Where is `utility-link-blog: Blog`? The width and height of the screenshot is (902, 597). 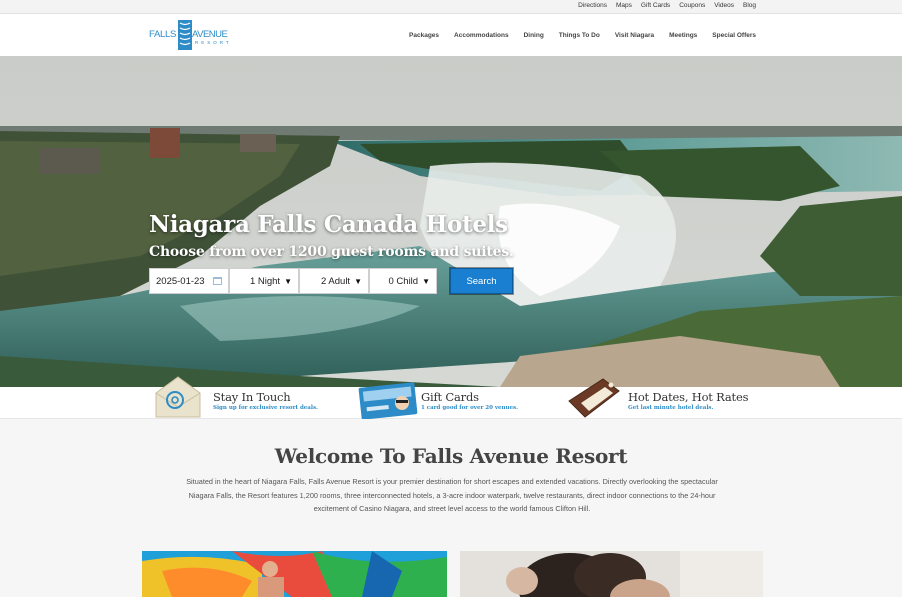
utility-link-blog: Blog is located at coordinates (749, 5).